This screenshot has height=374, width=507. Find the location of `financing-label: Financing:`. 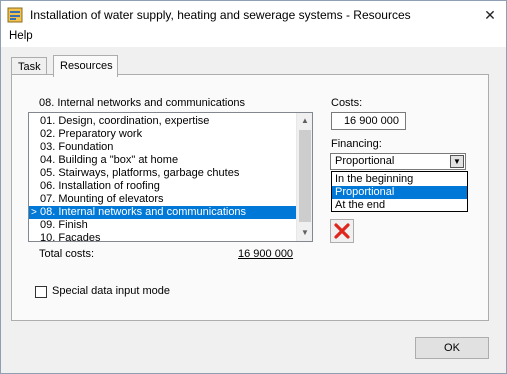

financing-label: Financing: is located at coordinates (356, 144).